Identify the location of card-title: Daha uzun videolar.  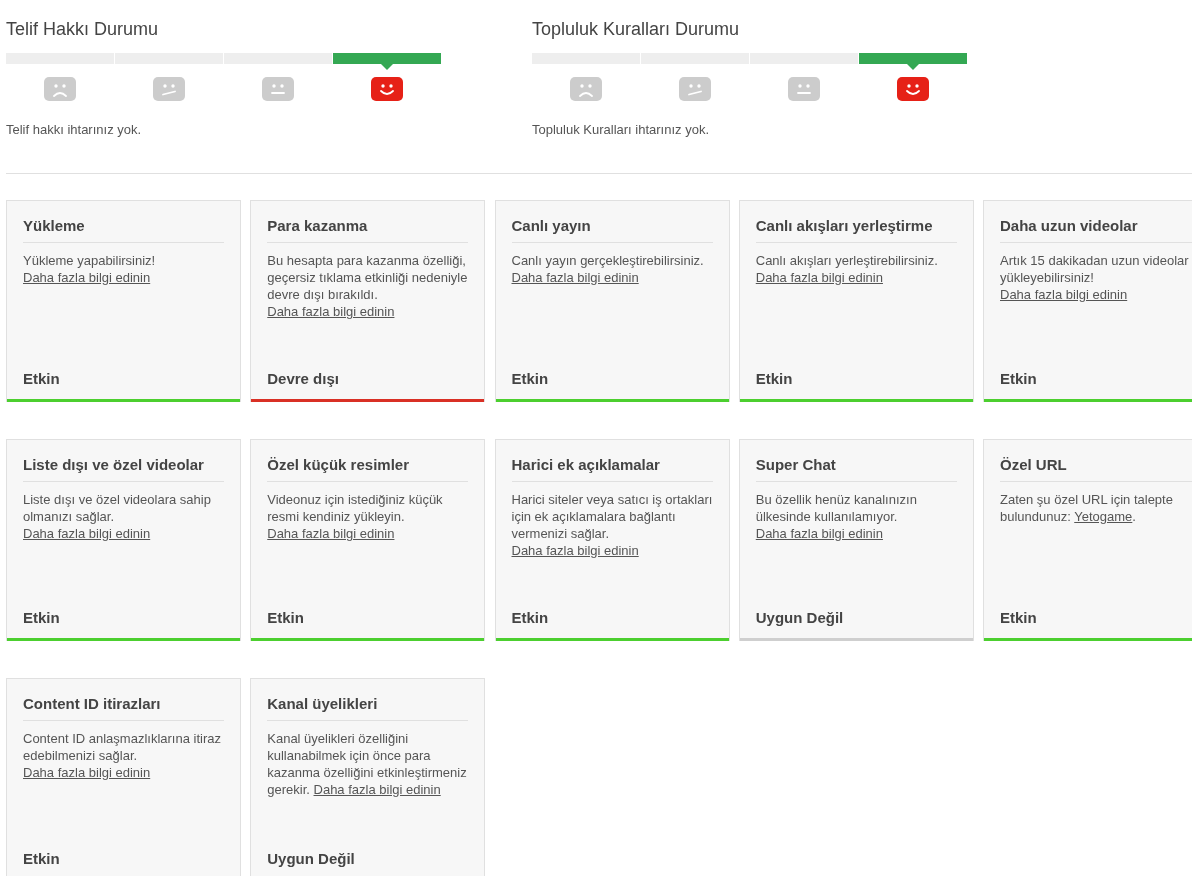
(1069, 226).